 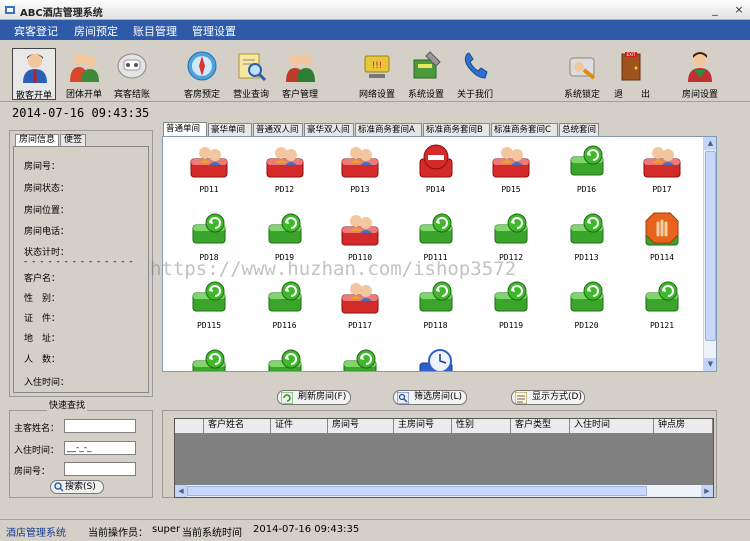 I want to click on tab-standard-single: 普通单间, so click(x=185, y=129).